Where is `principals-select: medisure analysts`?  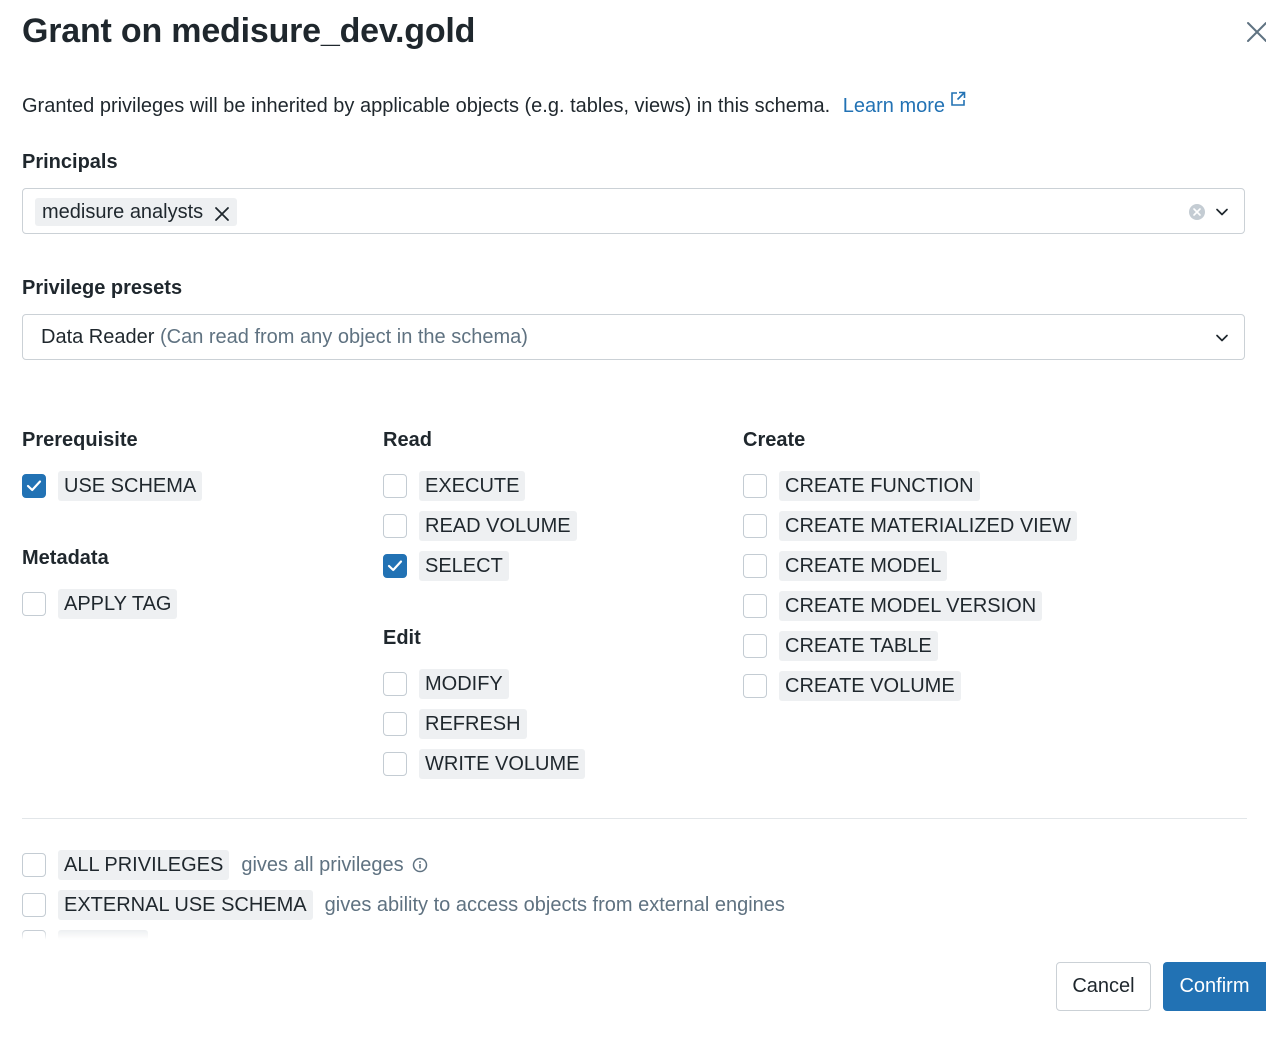
principals-select: medisure analysts is located at coordinates (633, 211).